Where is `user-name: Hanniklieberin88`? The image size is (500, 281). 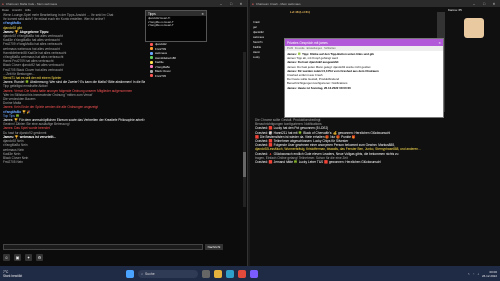
user-name: Hanniklieberin88 is located at coordinates (165, 57).